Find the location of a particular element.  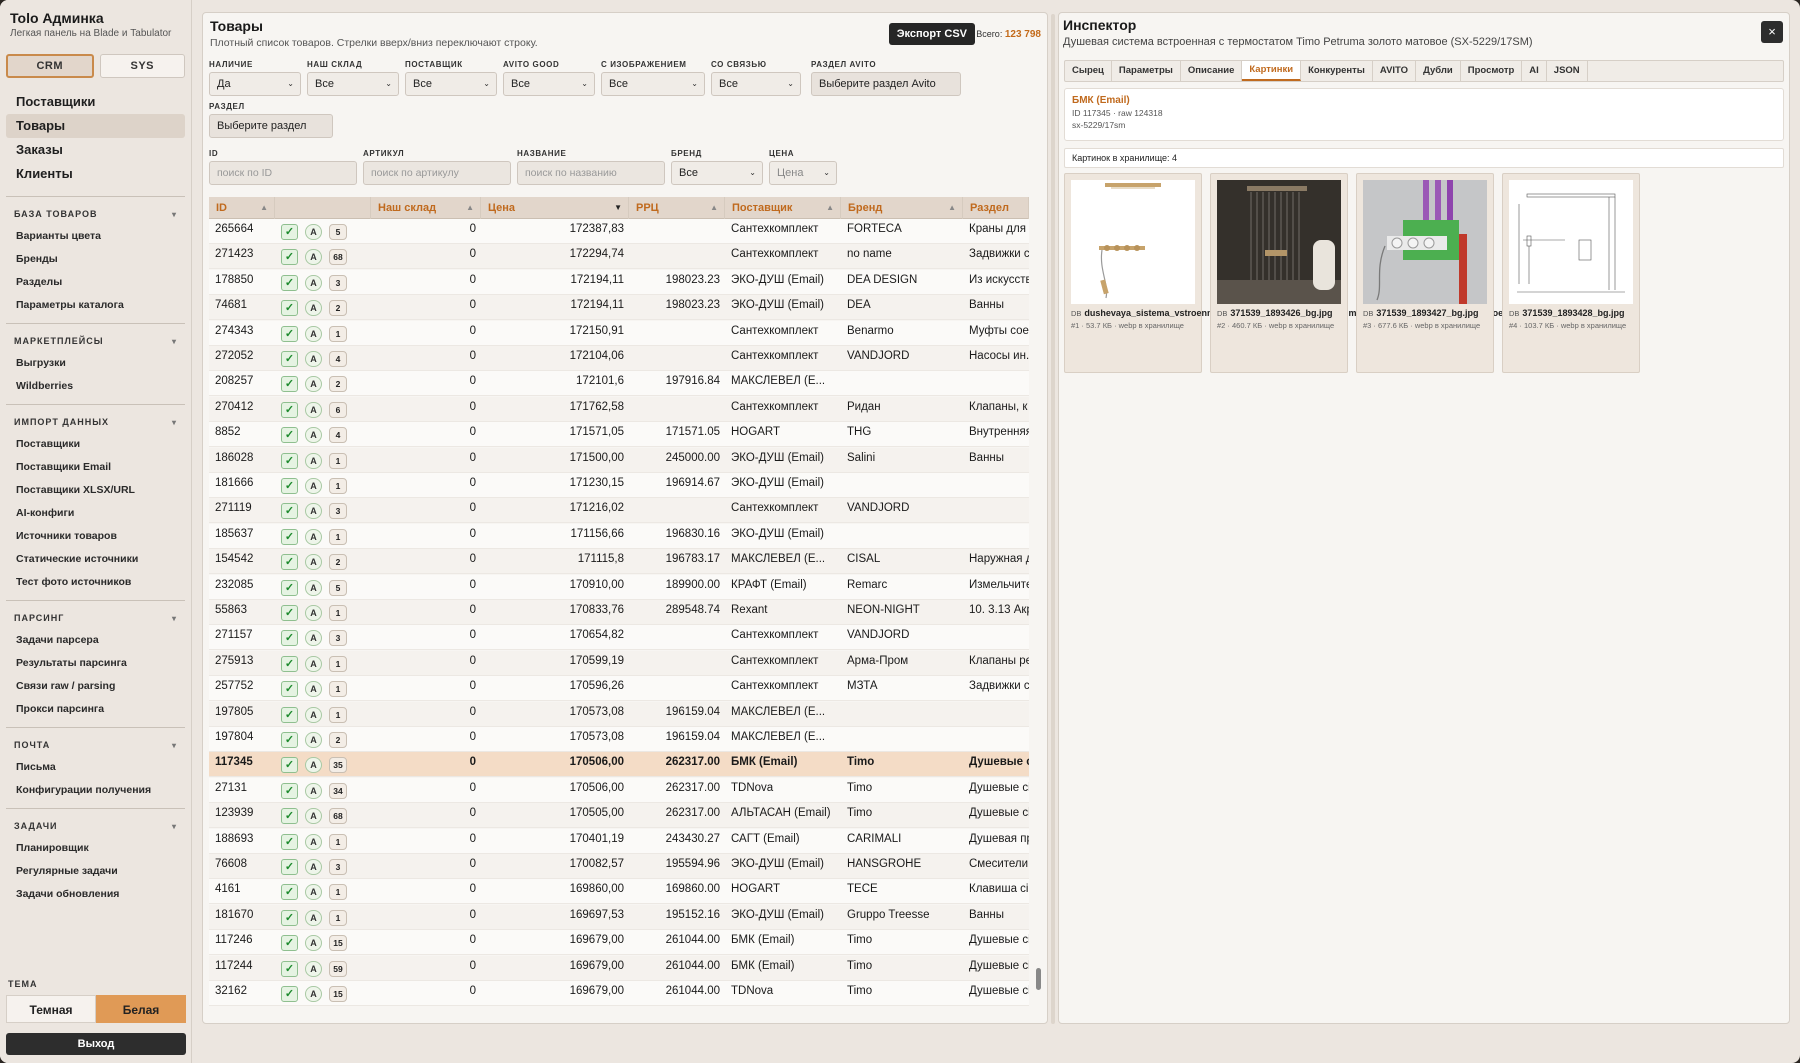

logout-button: Выход is located at coordinates (96, 1044).